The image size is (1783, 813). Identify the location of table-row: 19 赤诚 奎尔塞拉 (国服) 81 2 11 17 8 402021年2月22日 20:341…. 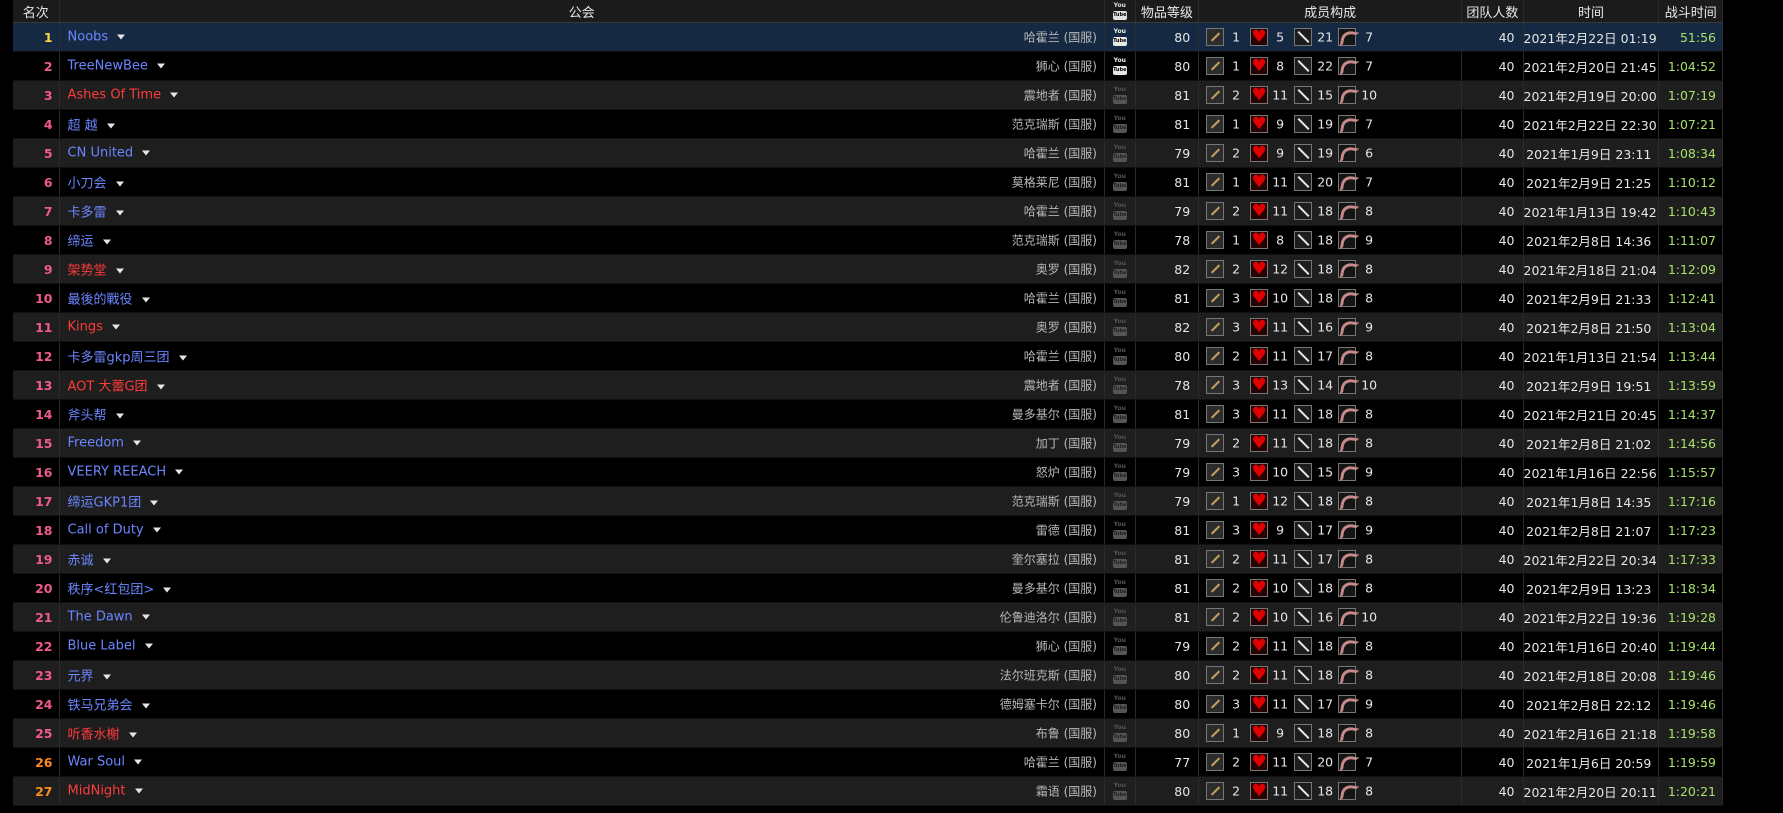
(868, 559).